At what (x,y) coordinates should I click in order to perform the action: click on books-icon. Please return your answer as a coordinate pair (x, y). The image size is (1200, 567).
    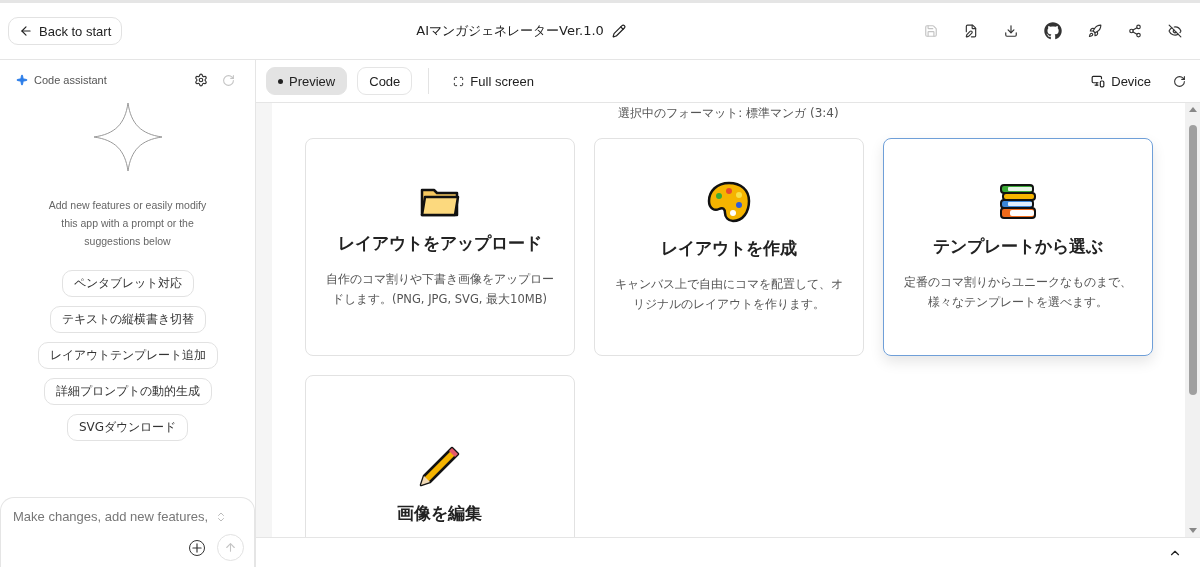
    Looking at the image, I should click on (1017, 201).